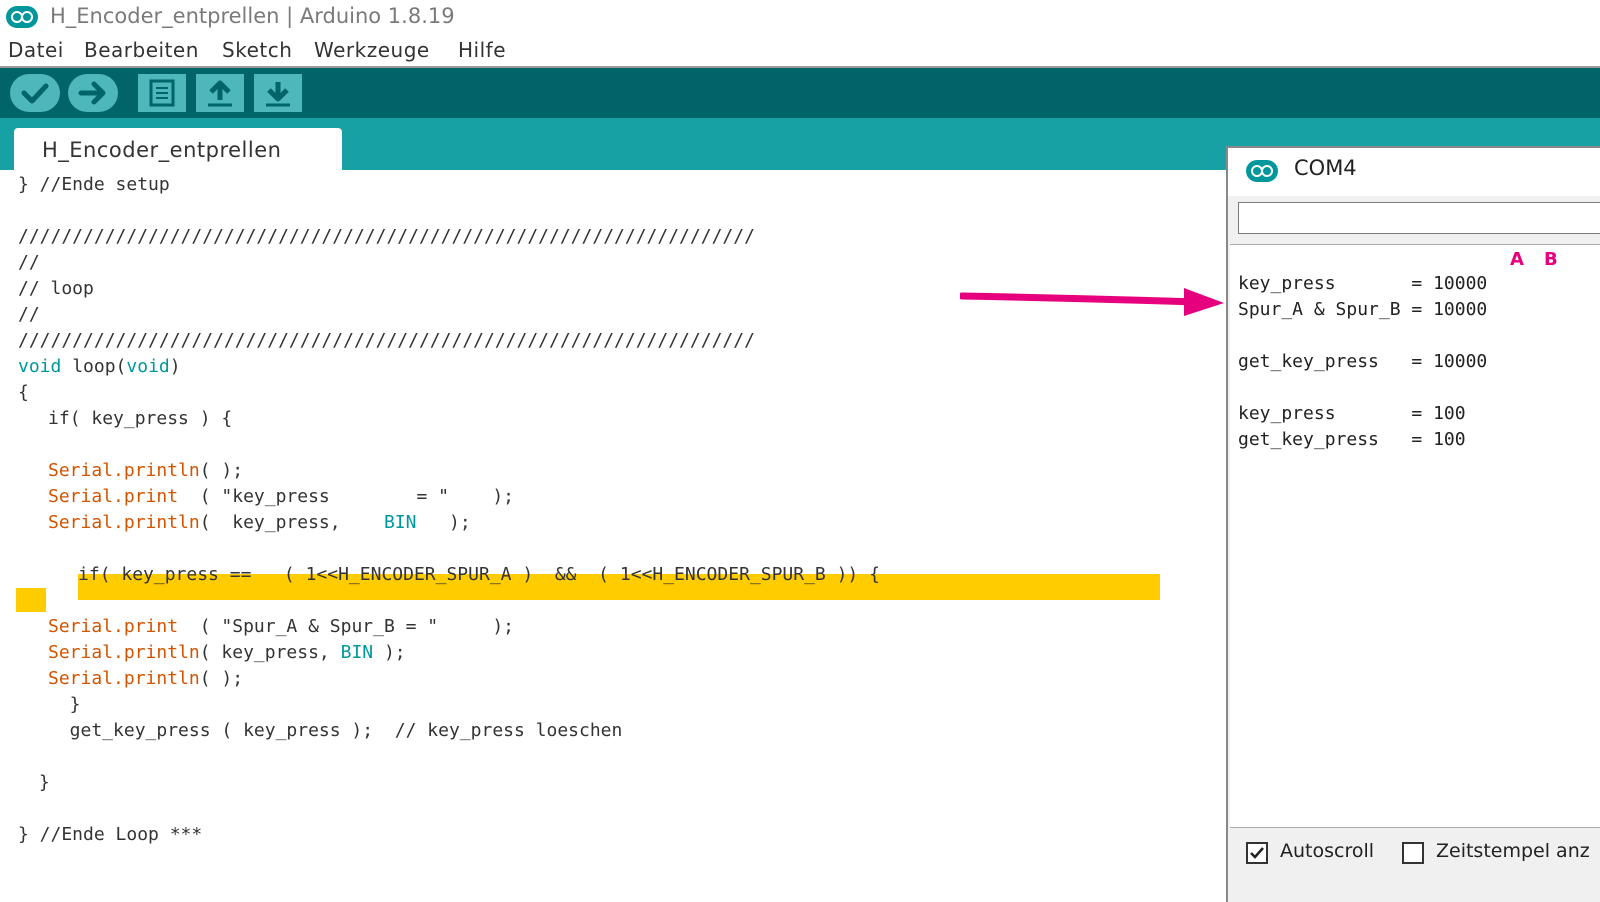  What do you see at coordinates (482, 50) in the screenshot?
I see `menu-hilfe: Hilfe` at bounding box center [482, 50].